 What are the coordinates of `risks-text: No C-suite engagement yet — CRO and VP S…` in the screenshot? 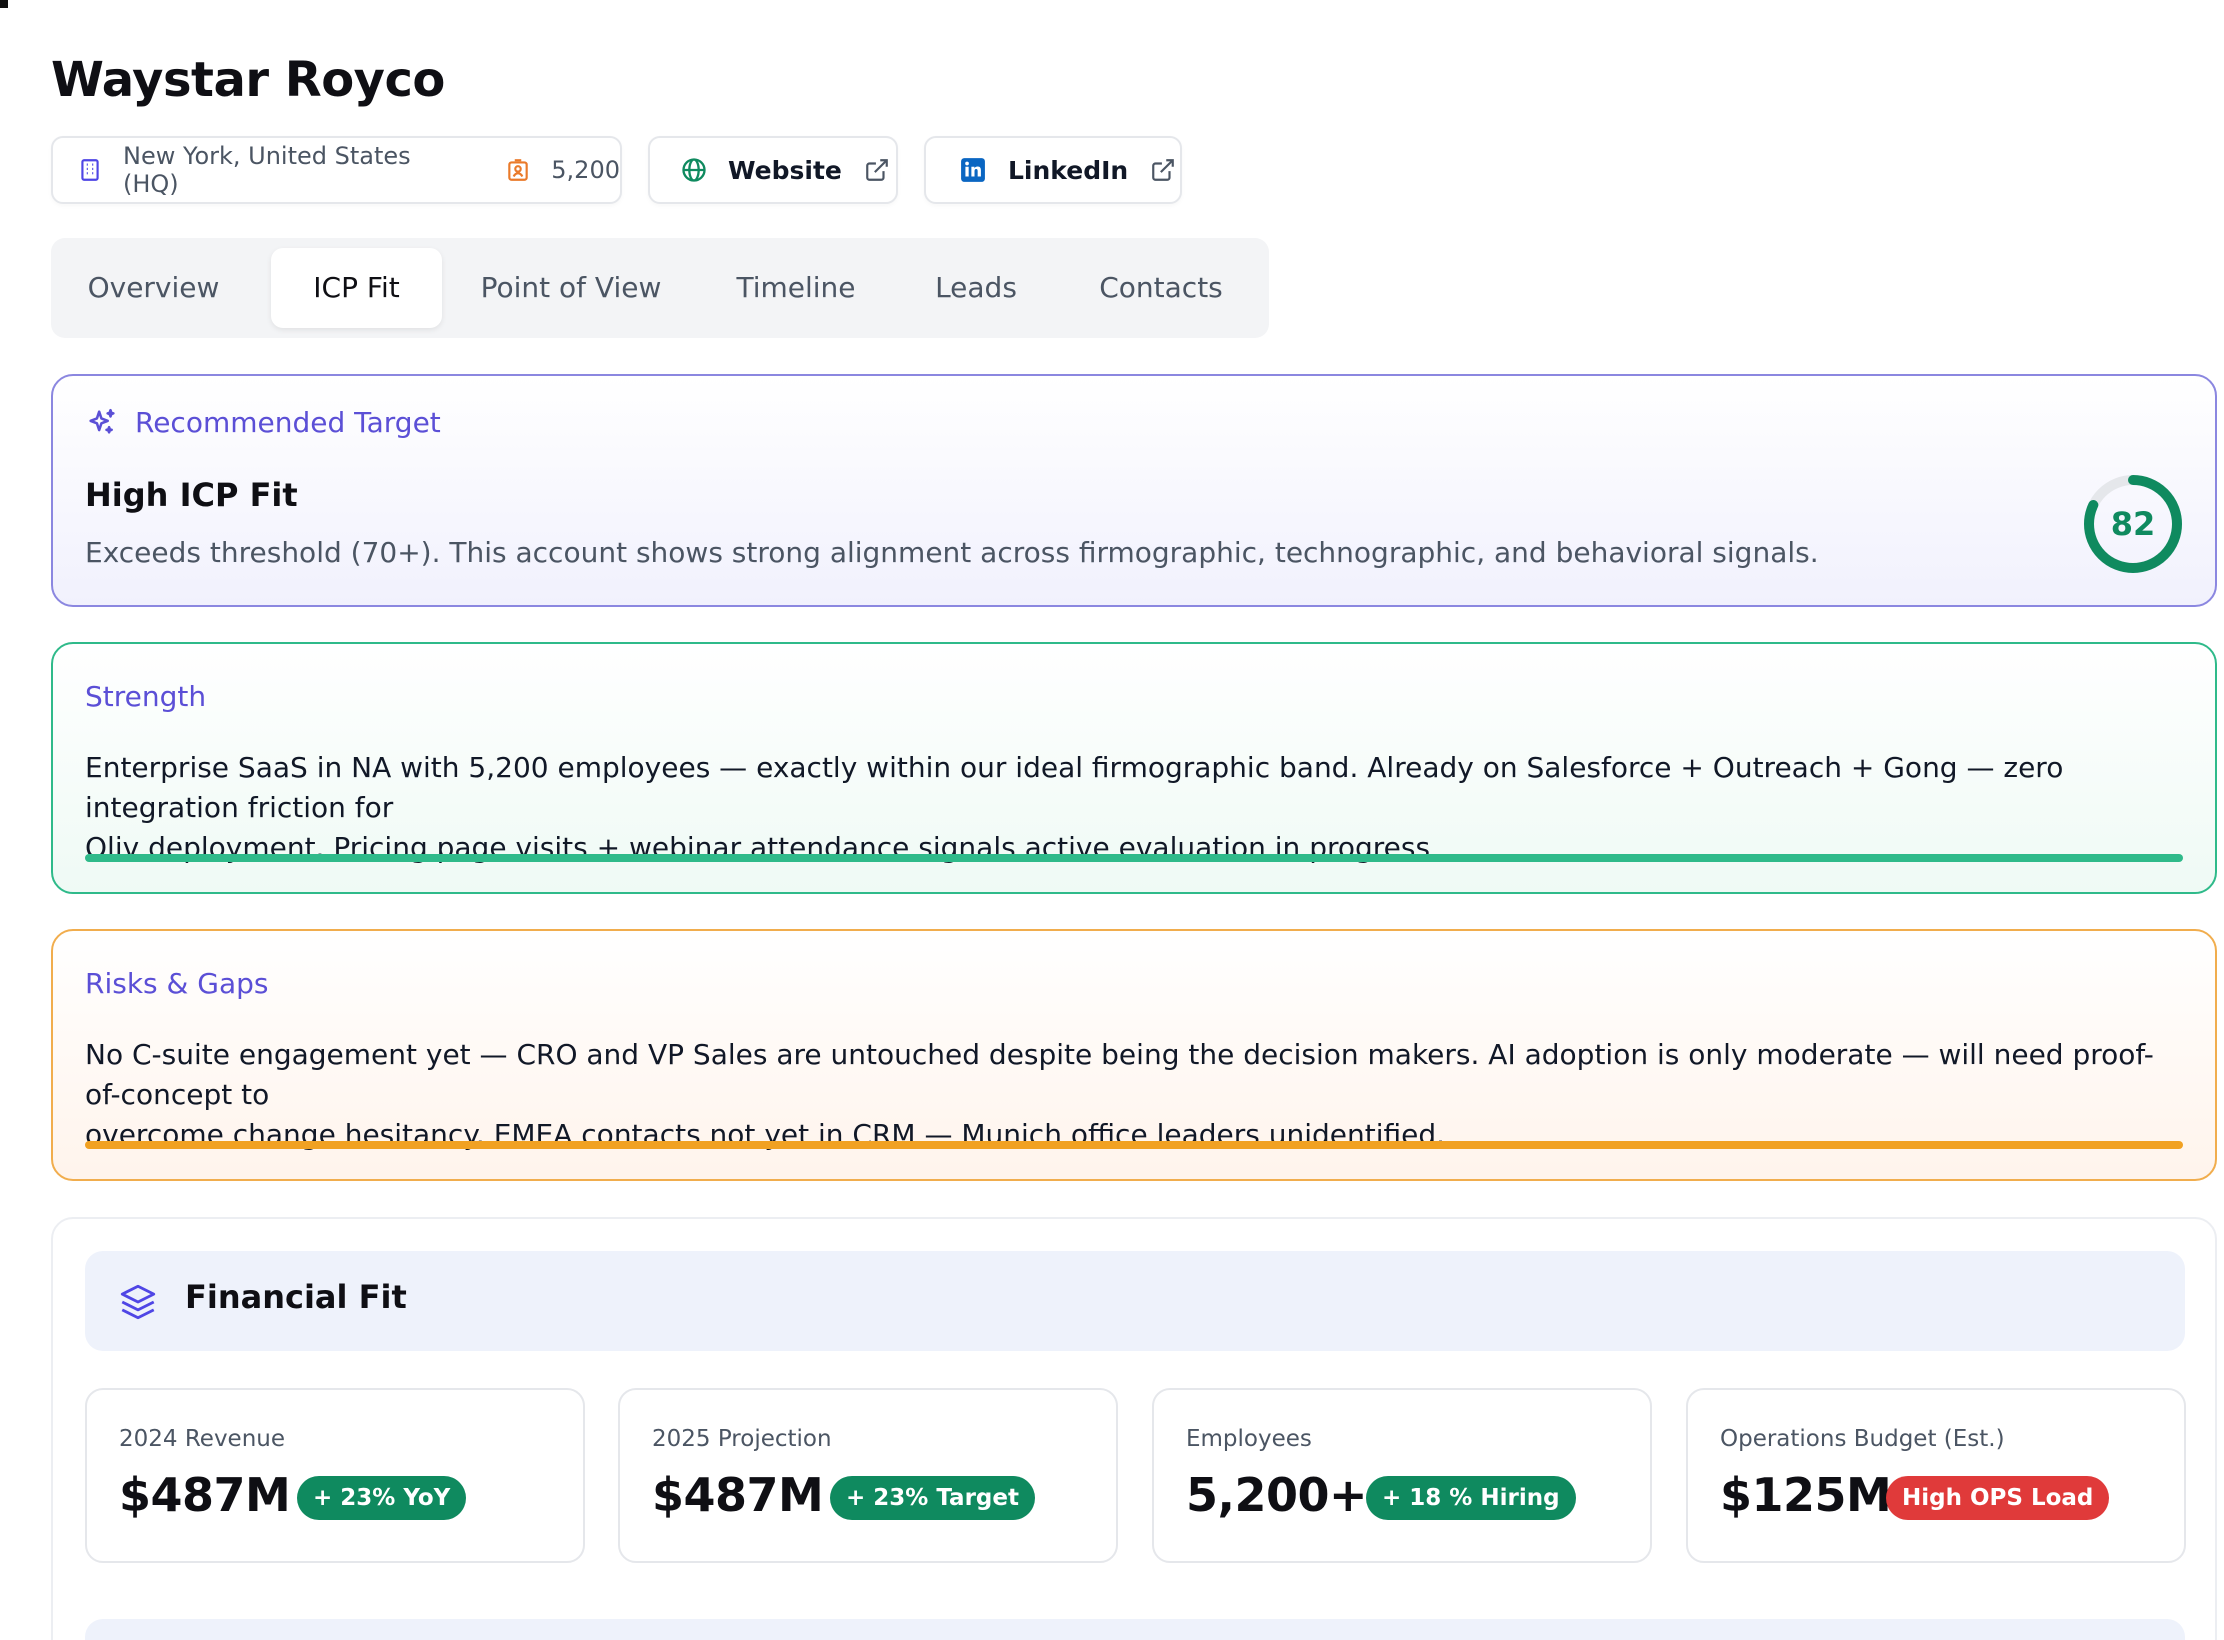 It's located at (1134, 1095).